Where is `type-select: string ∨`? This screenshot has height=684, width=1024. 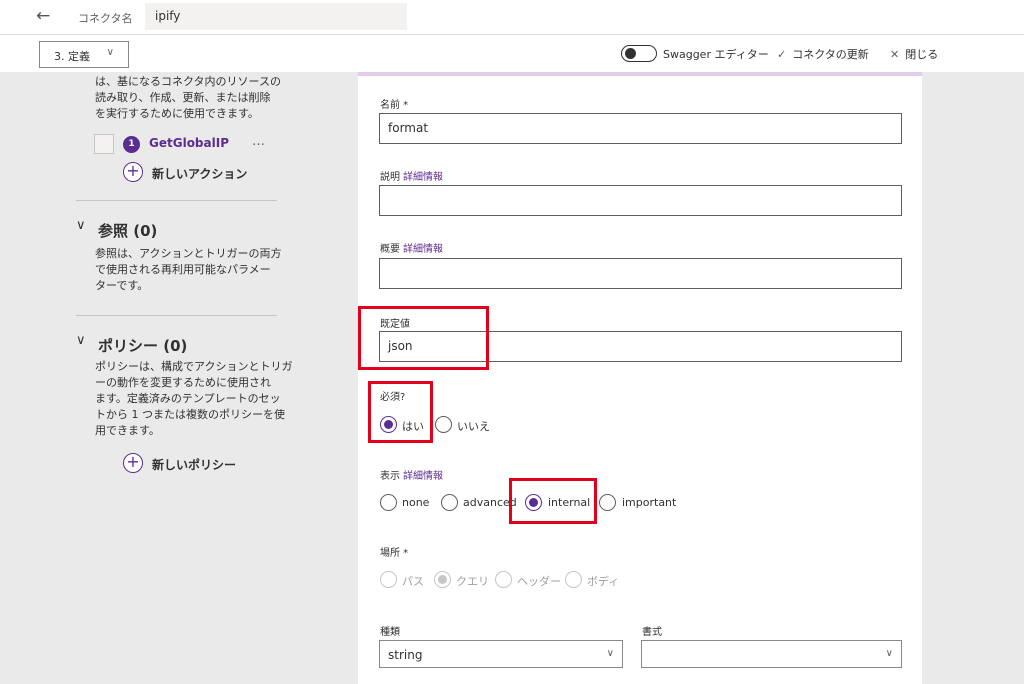
type-select: string ∨ is located at coordinates (501, 654).